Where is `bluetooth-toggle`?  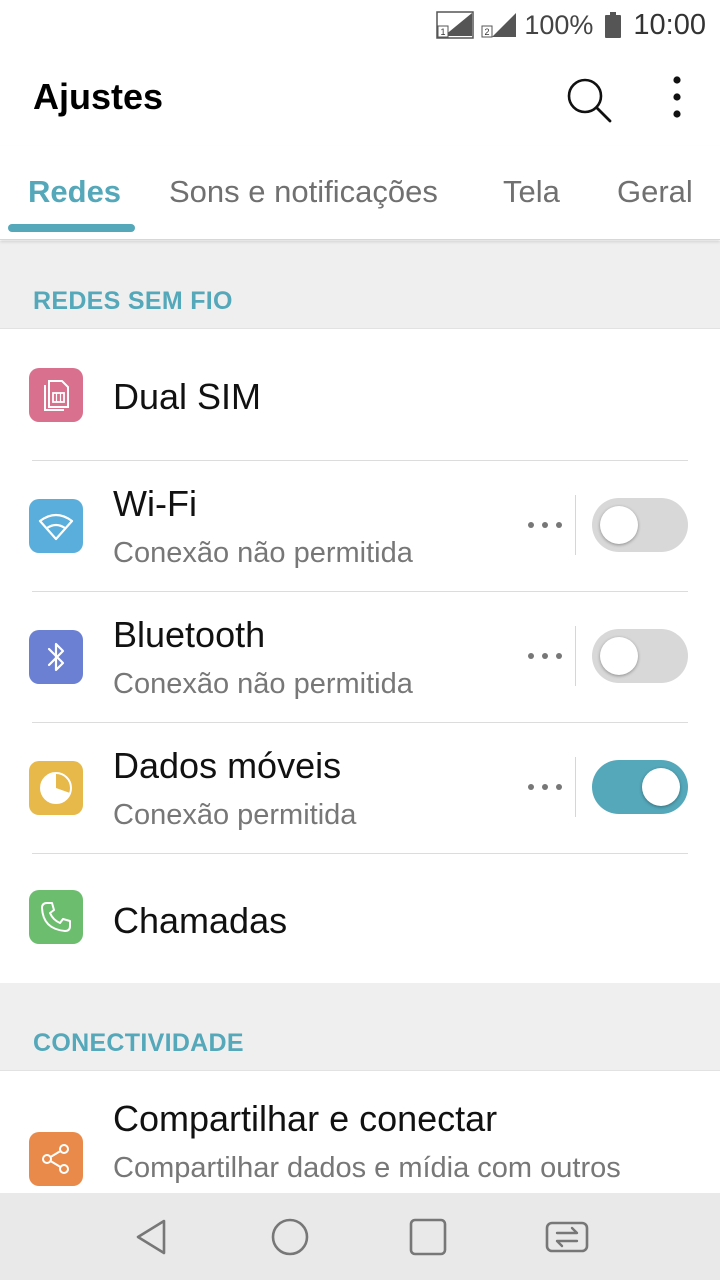 bluetooth-toggle is located at coordinates (640, 656).